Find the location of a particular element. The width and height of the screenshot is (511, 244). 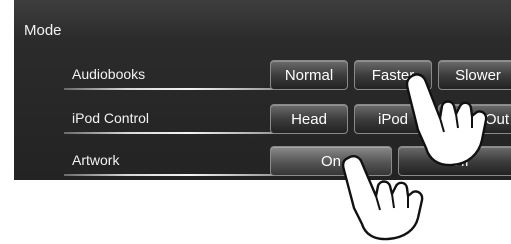

setting-label-artwork: Artwork is located at coordinates (96, 160).